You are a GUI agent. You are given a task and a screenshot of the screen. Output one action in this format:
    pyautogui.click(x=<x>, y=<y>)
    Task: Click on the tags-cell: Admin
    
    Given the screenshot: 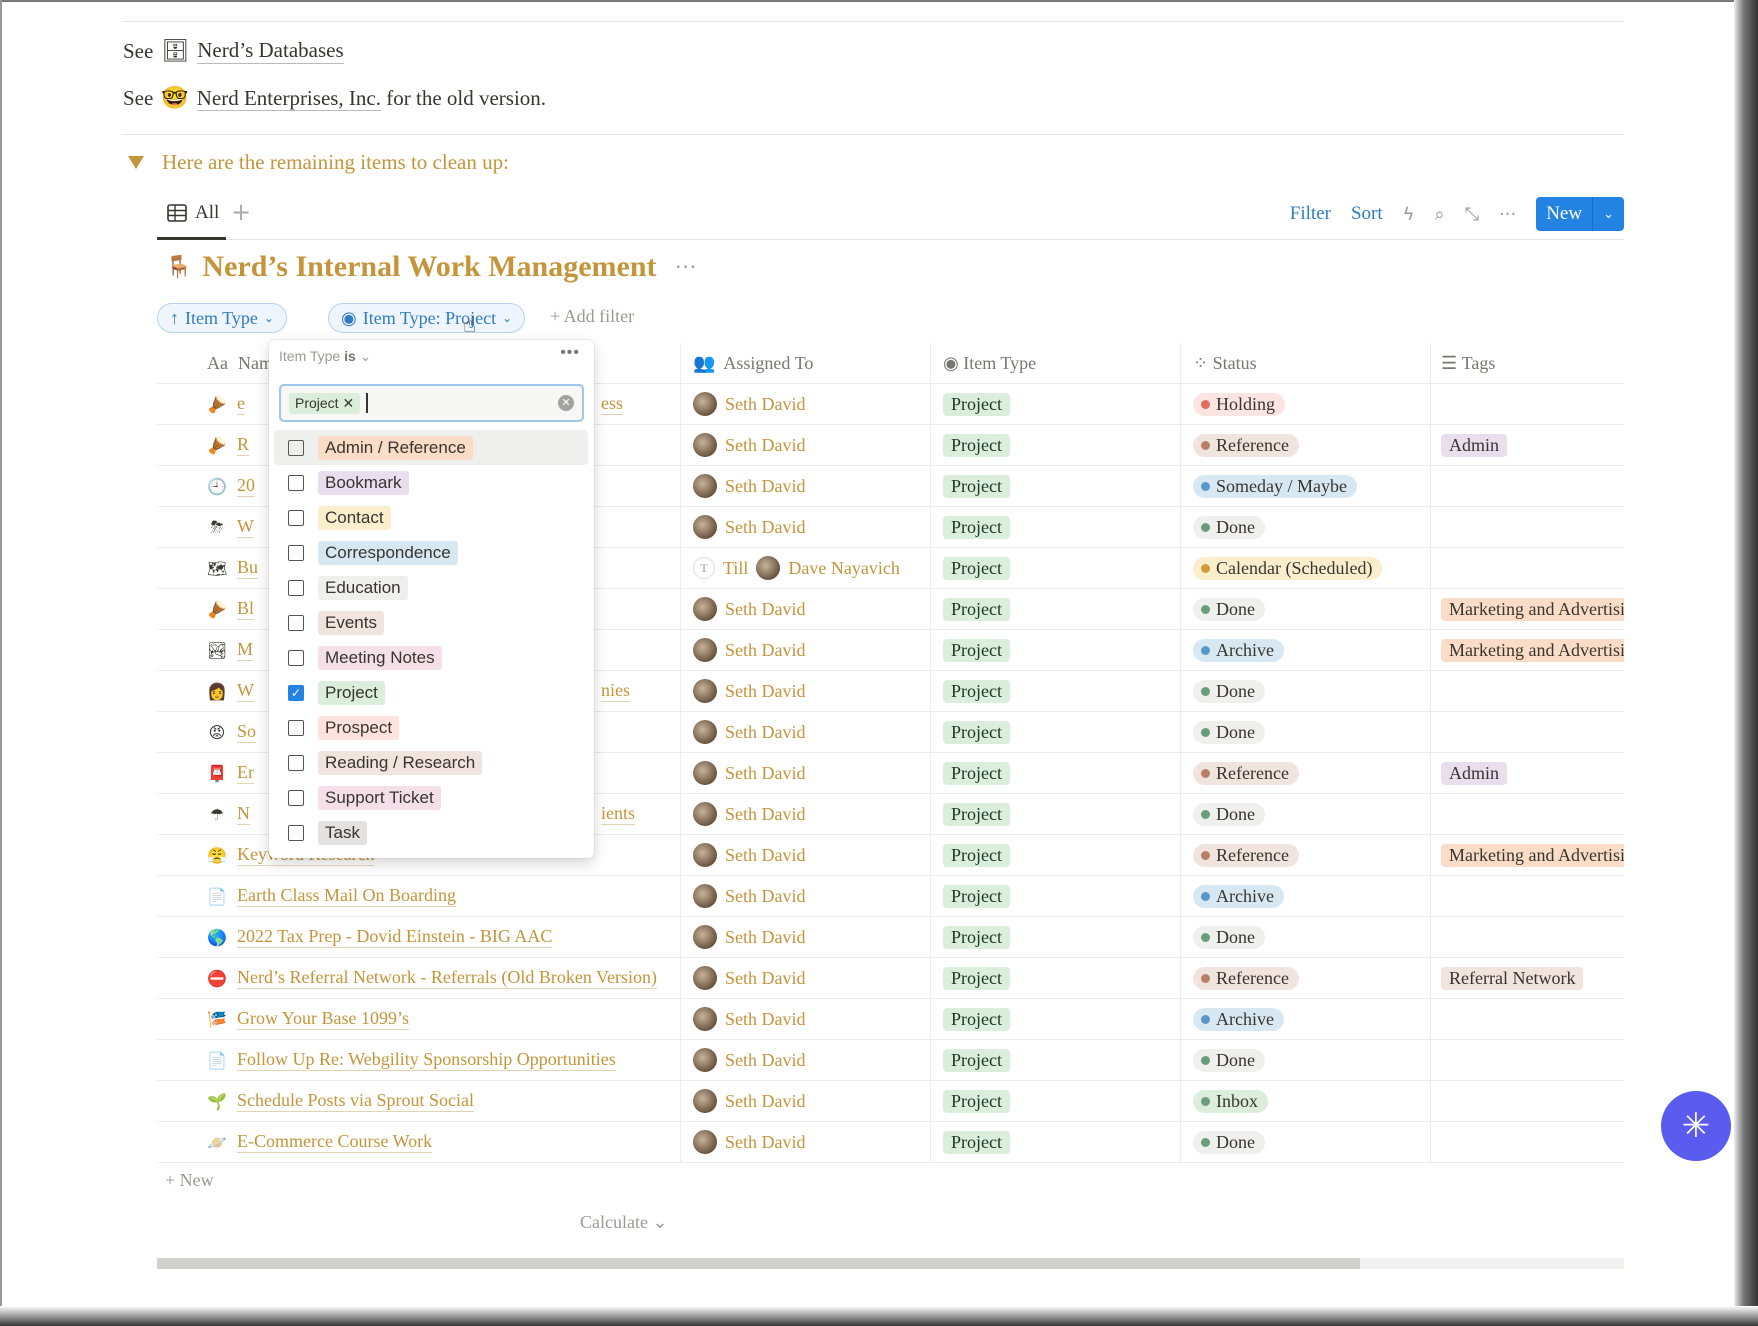 What is the action you would take?
    pyautogui.click(x=1527, y=773)
    